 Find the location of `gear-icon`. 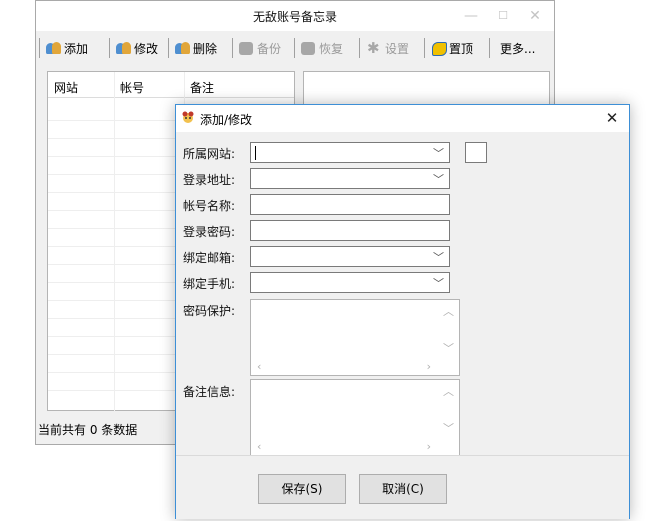

gear-icon is located at coordinates (374, 48).